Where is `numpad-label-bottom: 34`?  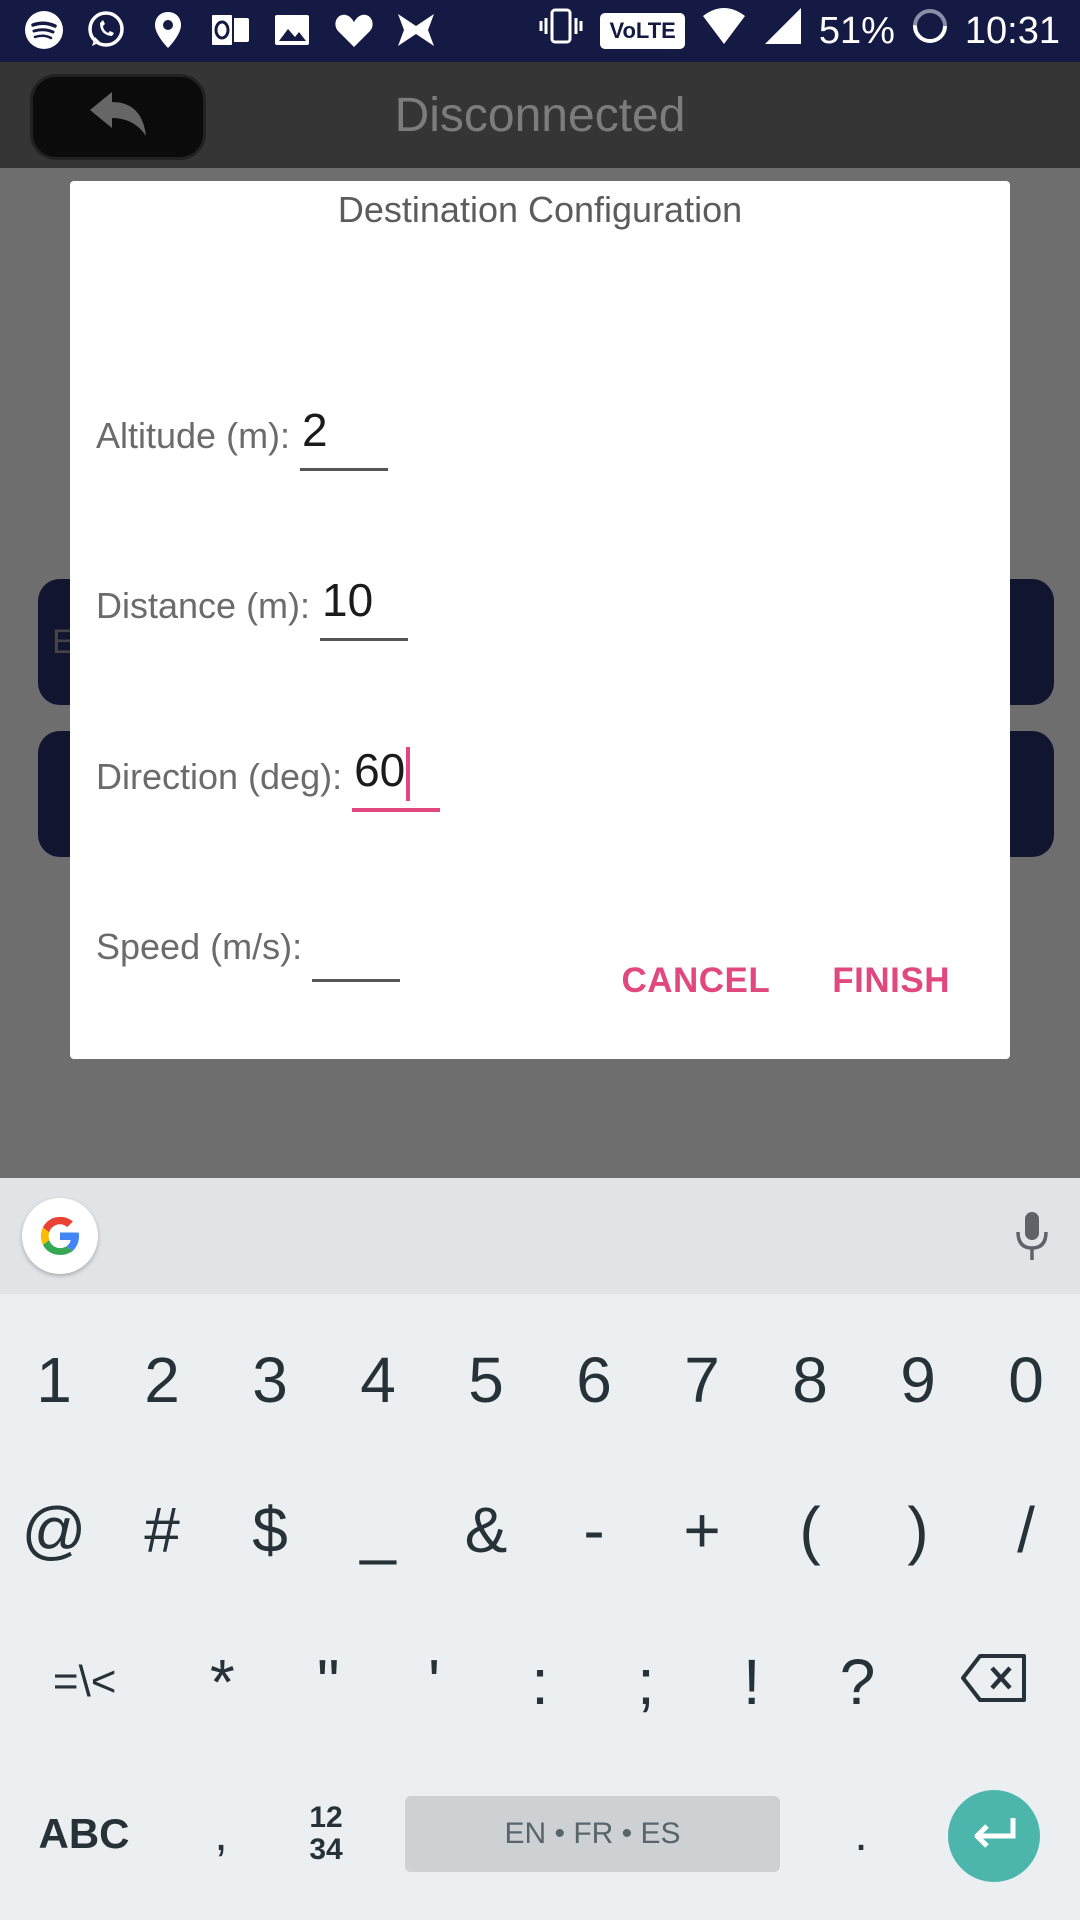
numpad-label-bottom: 34 is located at coordinates (326, 1849).